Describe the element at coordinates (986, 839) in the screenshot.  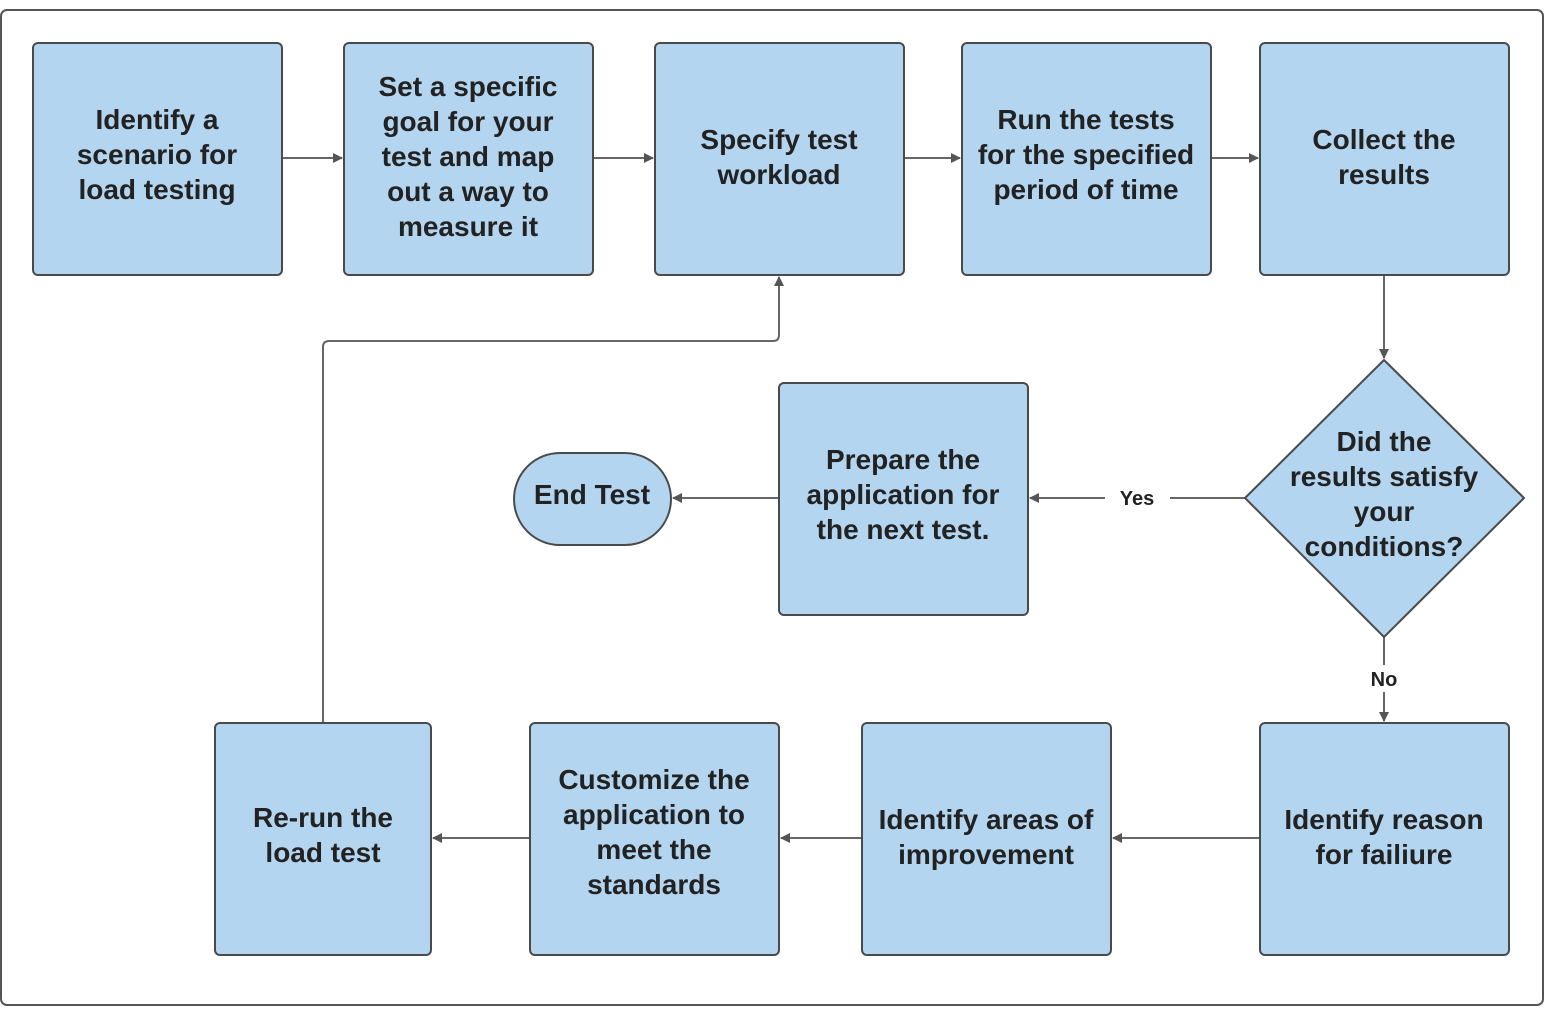
I see `node-identify-areas: Identify areas of improvement` at that location.